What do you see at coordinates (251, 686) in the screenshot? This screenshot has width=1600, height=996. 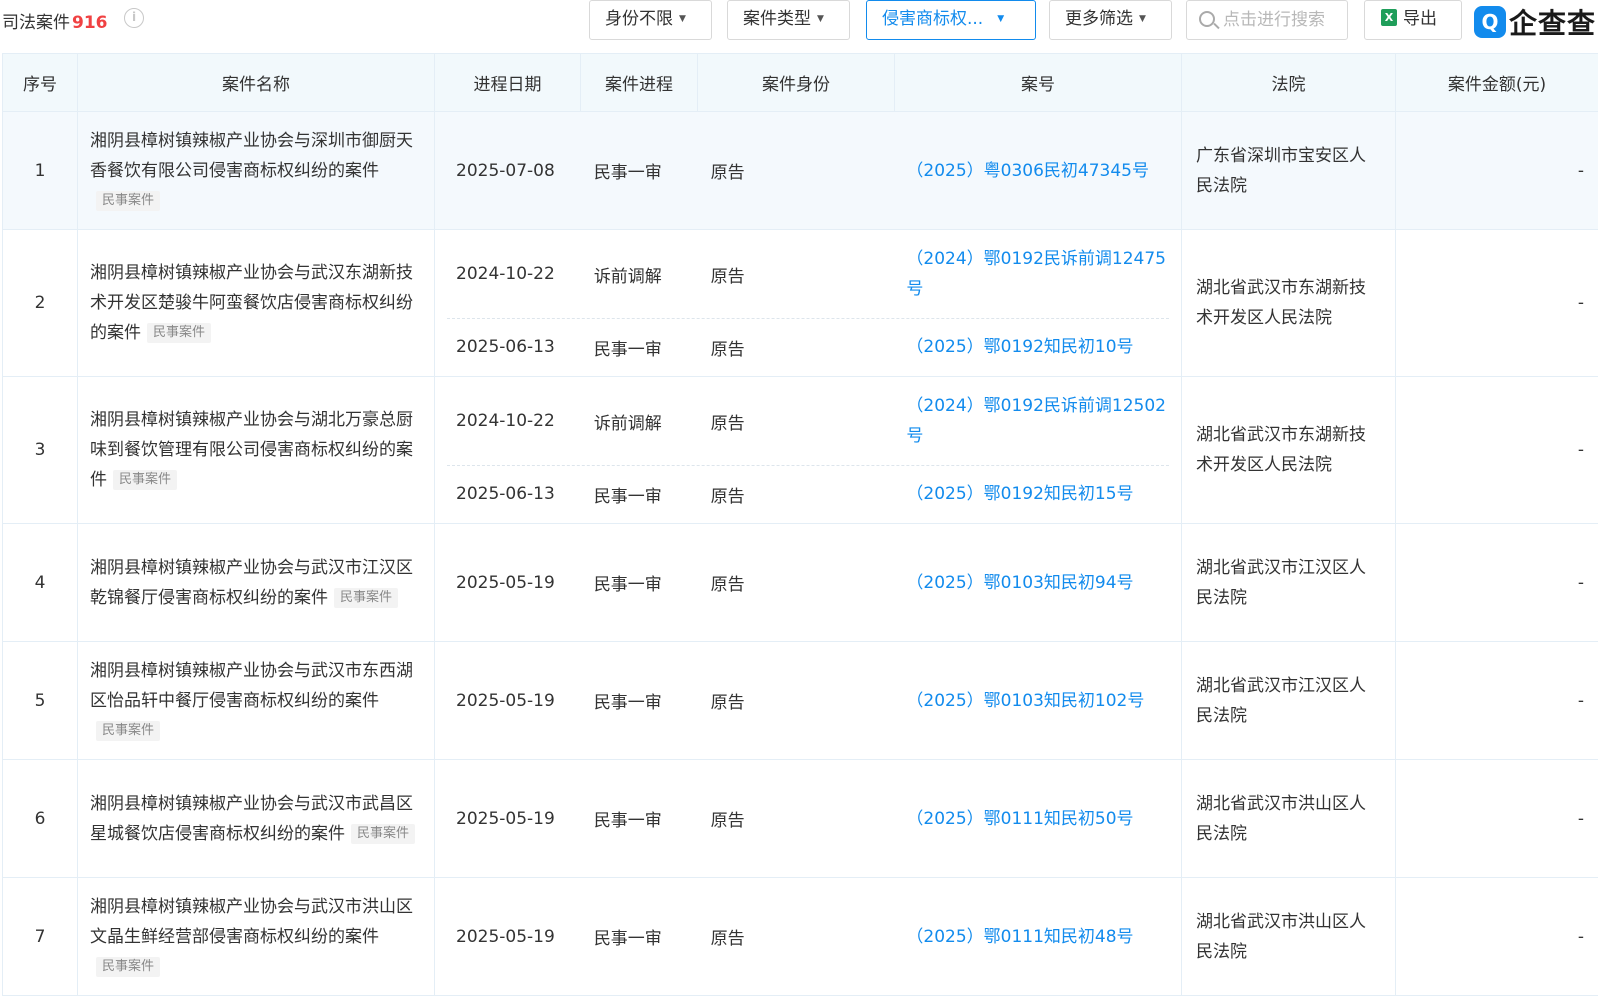 I see `case-name: 湘阴县樟树镇辣椒产业协会与武汉市东西湖区怡品轩中餐厅侵害商标权纠纷的案件` at bounding box center [251, 686].